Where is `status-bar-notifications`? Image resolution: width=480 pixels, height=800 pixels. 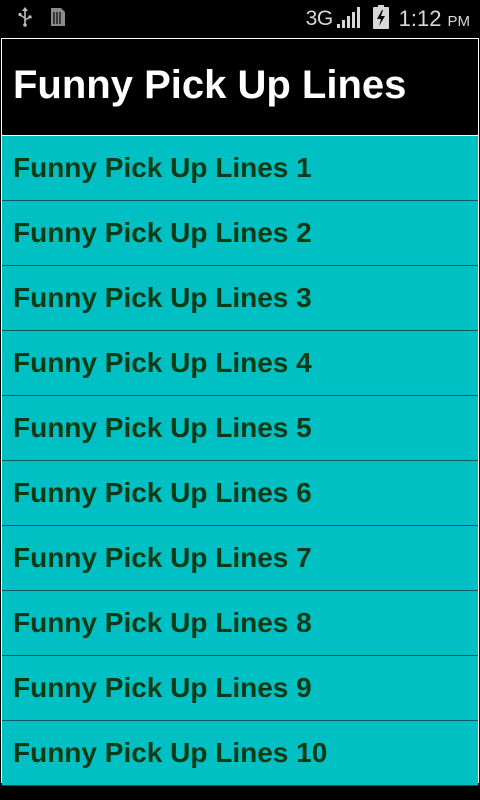
status-bar-notifications is located at coordinates (42, 19).